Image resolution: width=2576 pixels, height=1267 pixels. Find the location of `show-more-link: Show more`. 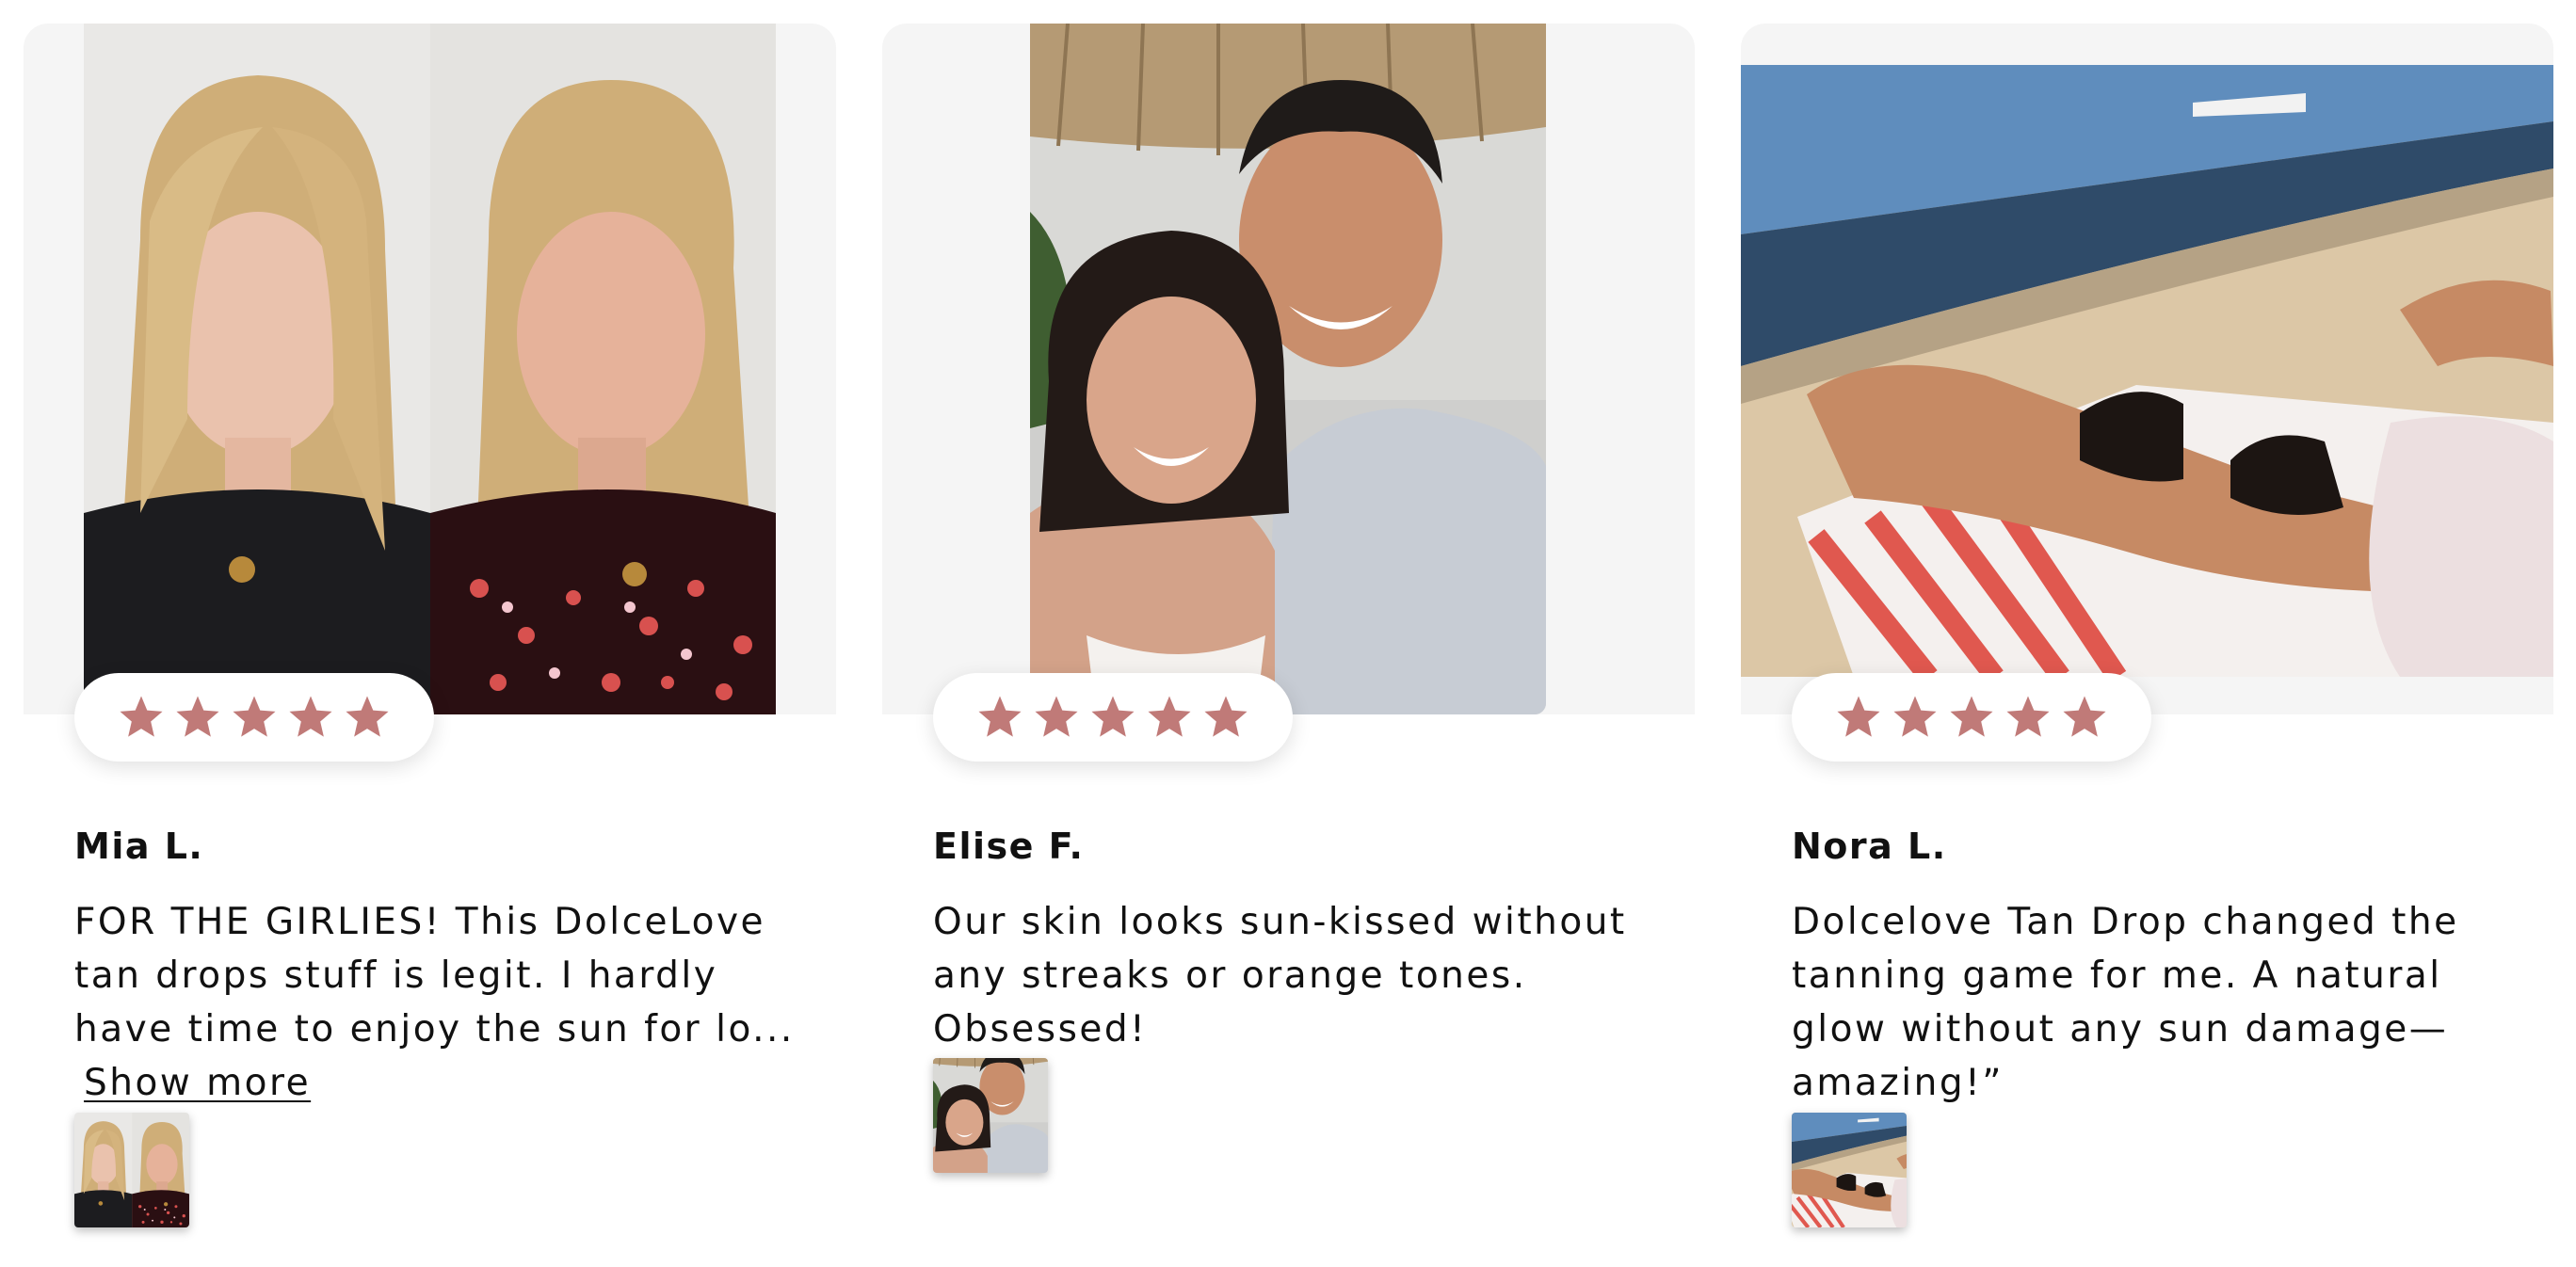

show-more-link: Show more is located at coordinates (197, 1083).